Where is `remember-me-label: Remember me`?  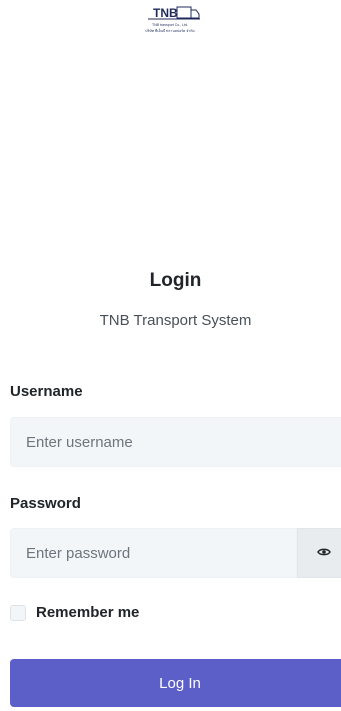 remember-me-label: Remember me is located at coordinates (87, 612).